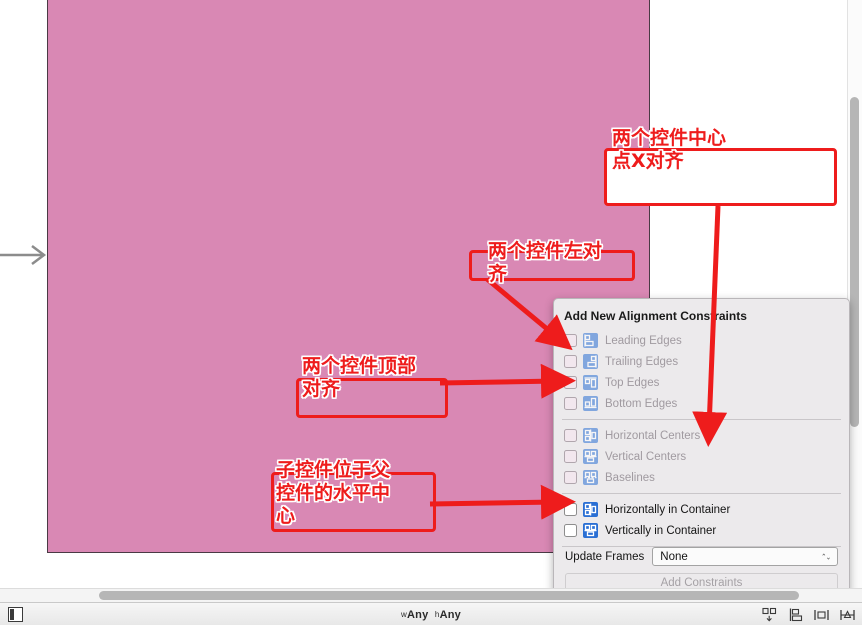  Describe the element at coordinates (642, 361) in the screenshot. I see `option-label-trailing-edges: Trailing Edges` at that location.